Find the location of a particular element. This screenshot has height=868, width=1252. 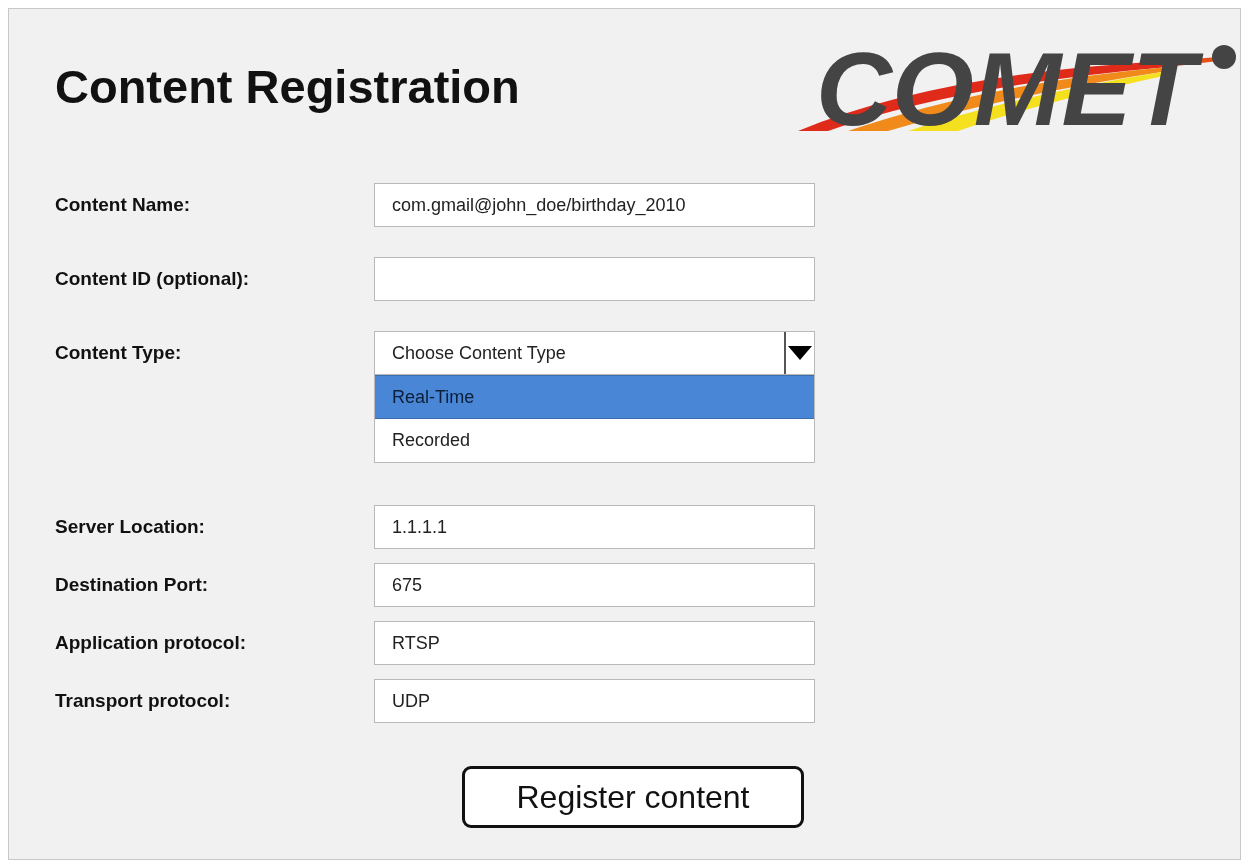

field-label: Content ID (optional): is located at coordinates (153, 279).